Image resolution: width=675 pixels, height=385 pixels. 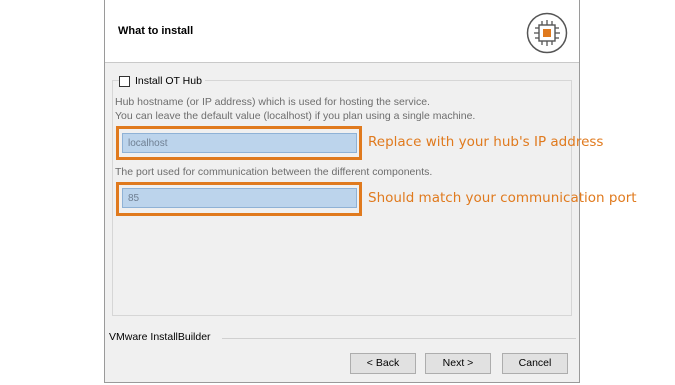 What do you see at coordinates (239, 143) in the screenshot?
I see `hostname-highlight` at bounding box center [239, 143].